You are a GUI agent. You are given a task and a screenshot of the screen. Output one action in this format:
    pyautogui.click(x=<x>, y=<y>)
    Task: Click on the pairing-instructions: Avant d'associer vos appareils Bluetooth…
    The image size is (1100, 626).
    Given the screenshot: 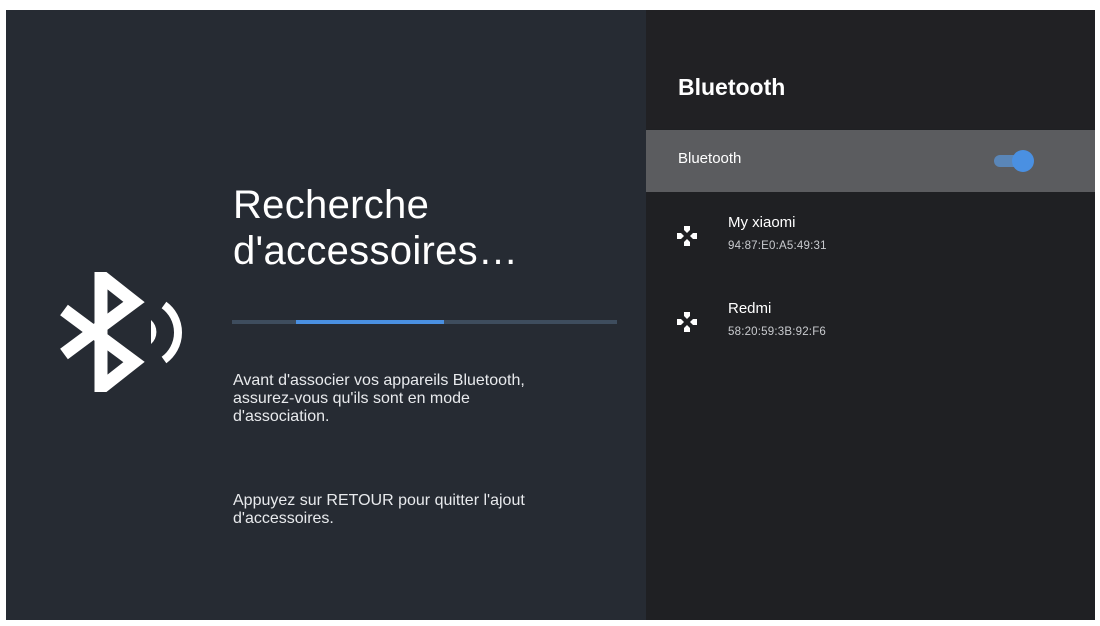 What is the action you would take?
    pyautogui.click(x=423, y=399)
    